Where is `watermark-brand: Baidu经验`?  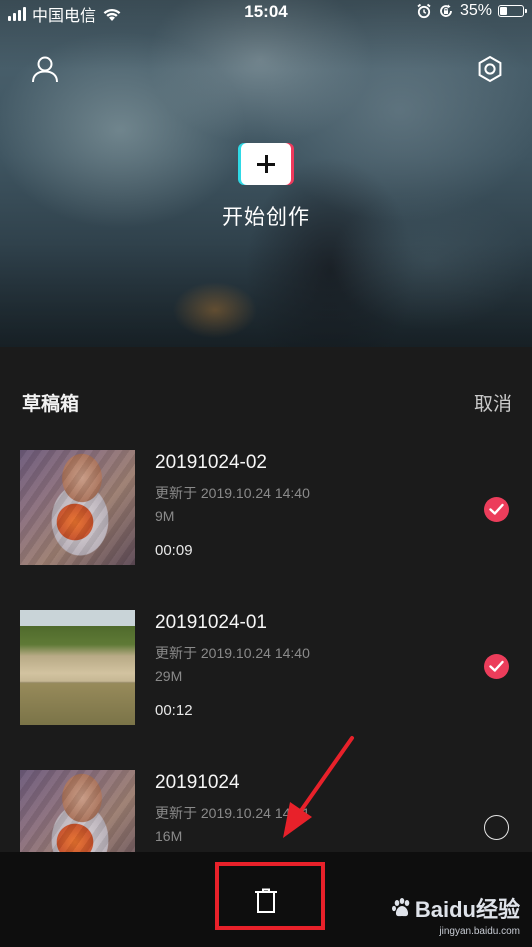 watermark-brand: Baidu经验 is located at coordinates (467, 909).